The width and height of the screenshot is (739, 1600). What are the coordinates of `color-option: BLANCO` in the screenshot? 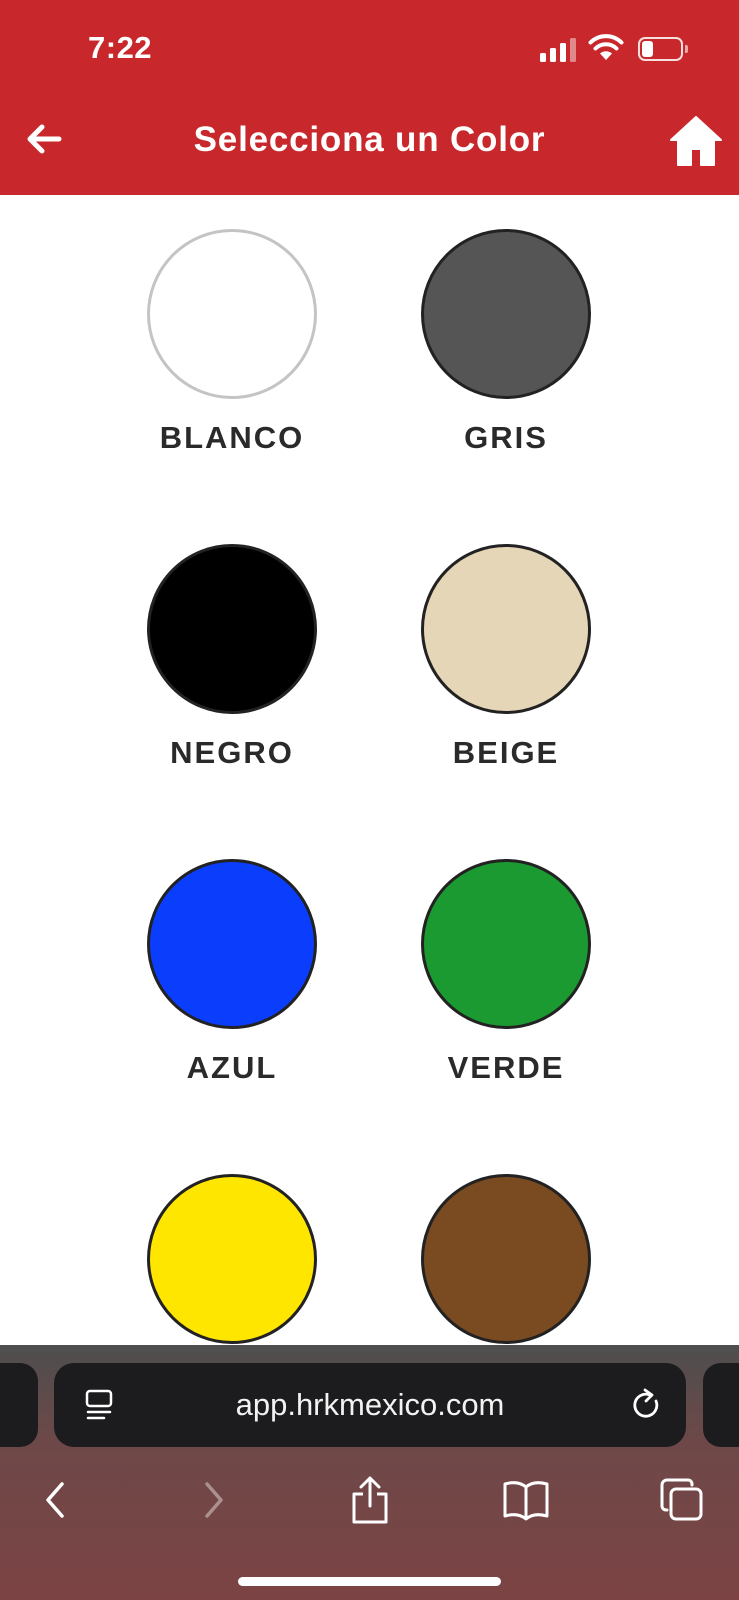 It's located at (230, 325).